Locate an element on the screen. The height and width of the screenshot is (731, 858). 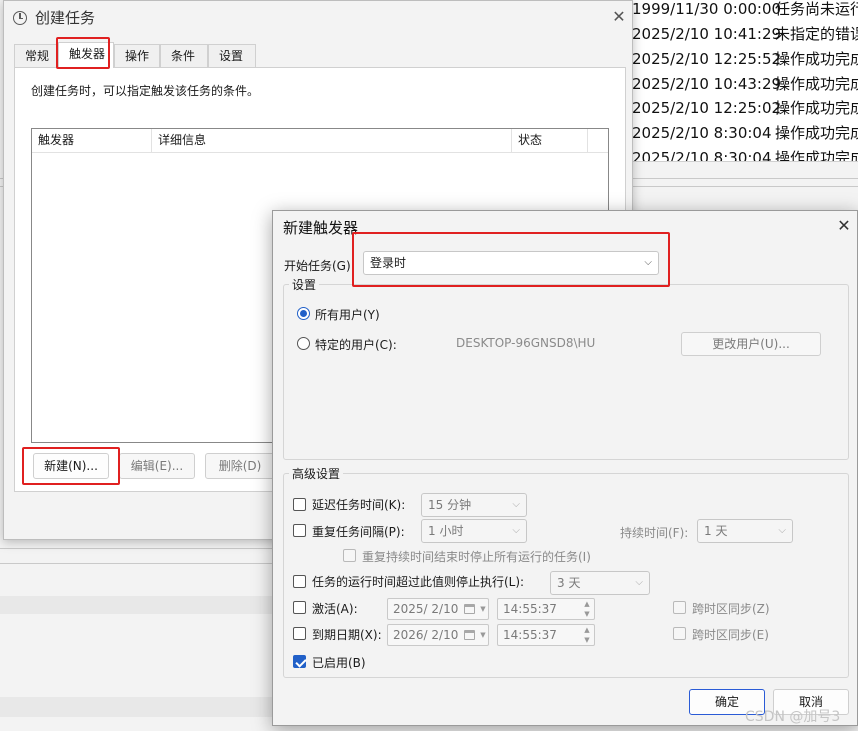
advanced-settings-title: 高级设置 is located at coordinates (316, 473).